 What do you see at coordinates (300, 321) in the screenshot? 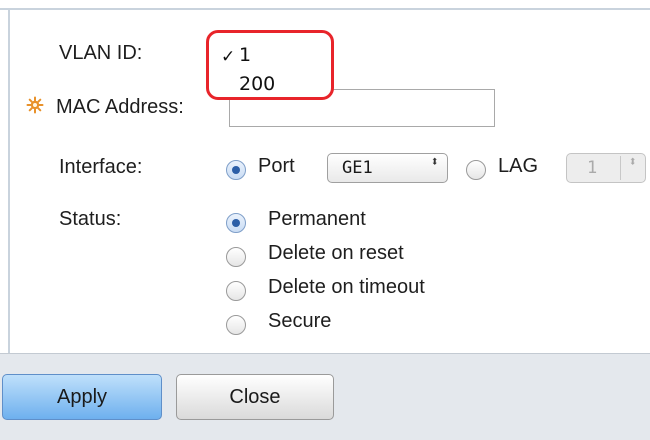
I see `status-secure-label: Secure` at bounding box center [300, 321].